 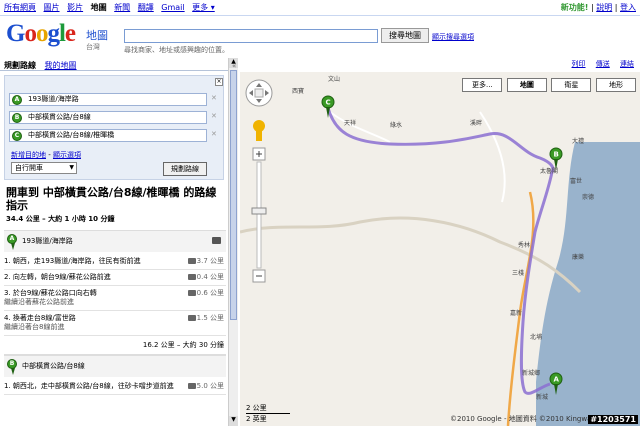 I want to click on place-label: 秀林, so click(x=524, y=245).